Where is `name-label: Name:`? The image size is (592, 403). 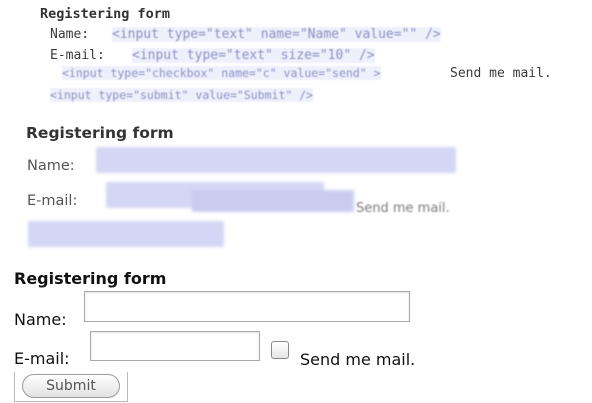 name-label: Name: is located at coordinates (40, 319).